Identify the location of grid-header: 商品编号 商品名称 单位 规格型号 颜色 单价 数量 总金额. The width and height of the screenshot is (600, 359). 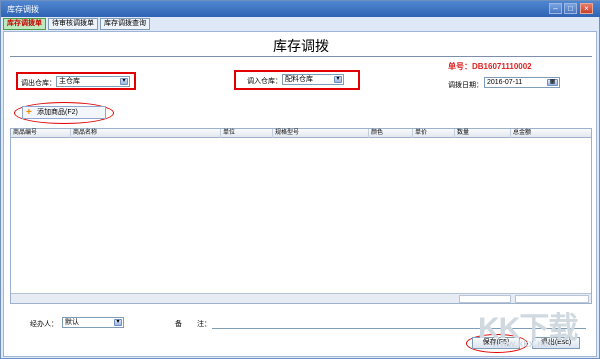
(301, 133).